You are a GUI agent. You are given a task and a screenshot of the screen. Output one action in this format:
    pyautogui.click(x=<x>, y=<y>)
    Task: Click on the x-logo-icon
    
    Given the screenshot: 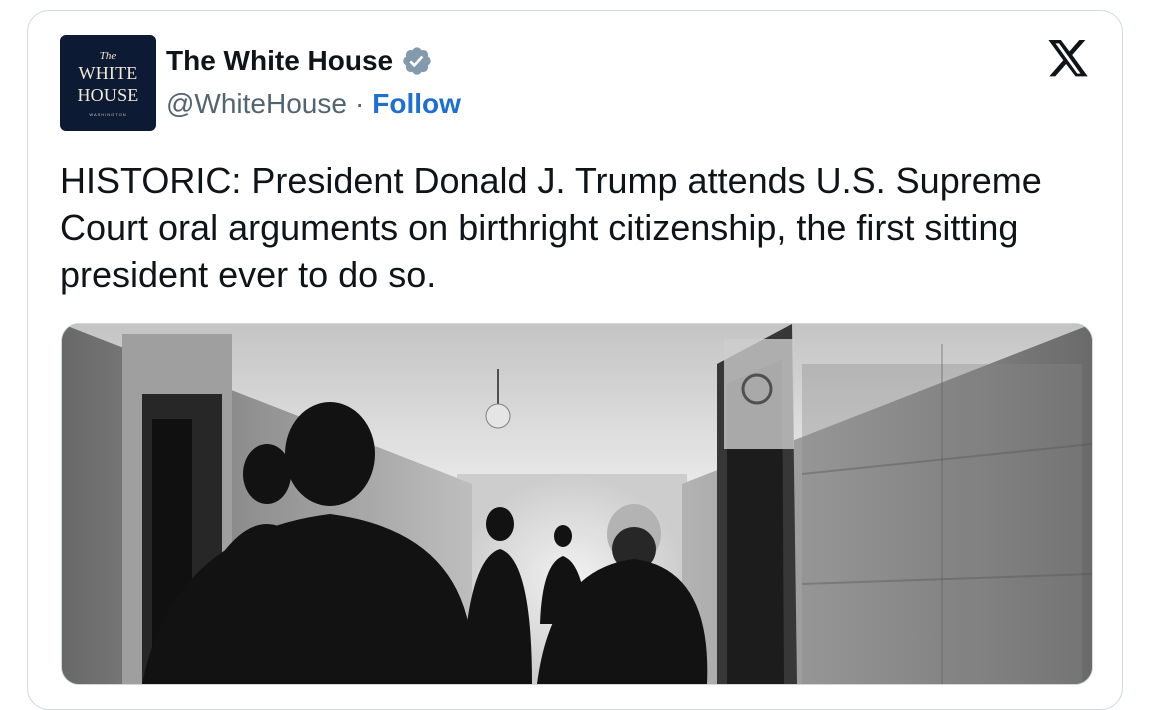 What is the action you would take?
    pyautogui.click(x=1068, y=60)
    